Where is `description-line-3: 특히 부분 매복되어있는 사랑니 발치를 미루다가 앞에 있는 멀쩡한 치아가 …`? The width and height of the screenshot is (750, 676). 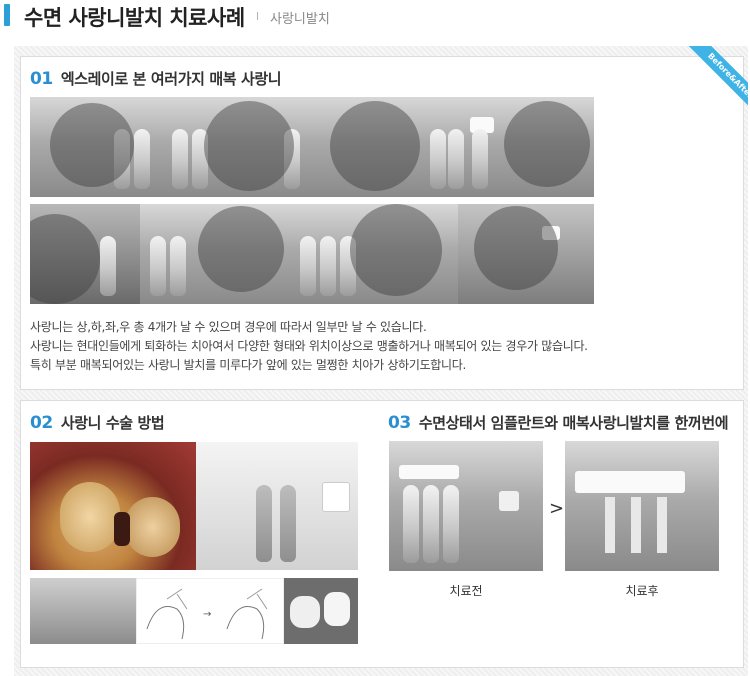
description-line-3: 특히 부분 매복되어있는 사랑니 발치를 미루다가 앞에 있는 멀쩡한 치아가 … is located at coordinates (248, 365).